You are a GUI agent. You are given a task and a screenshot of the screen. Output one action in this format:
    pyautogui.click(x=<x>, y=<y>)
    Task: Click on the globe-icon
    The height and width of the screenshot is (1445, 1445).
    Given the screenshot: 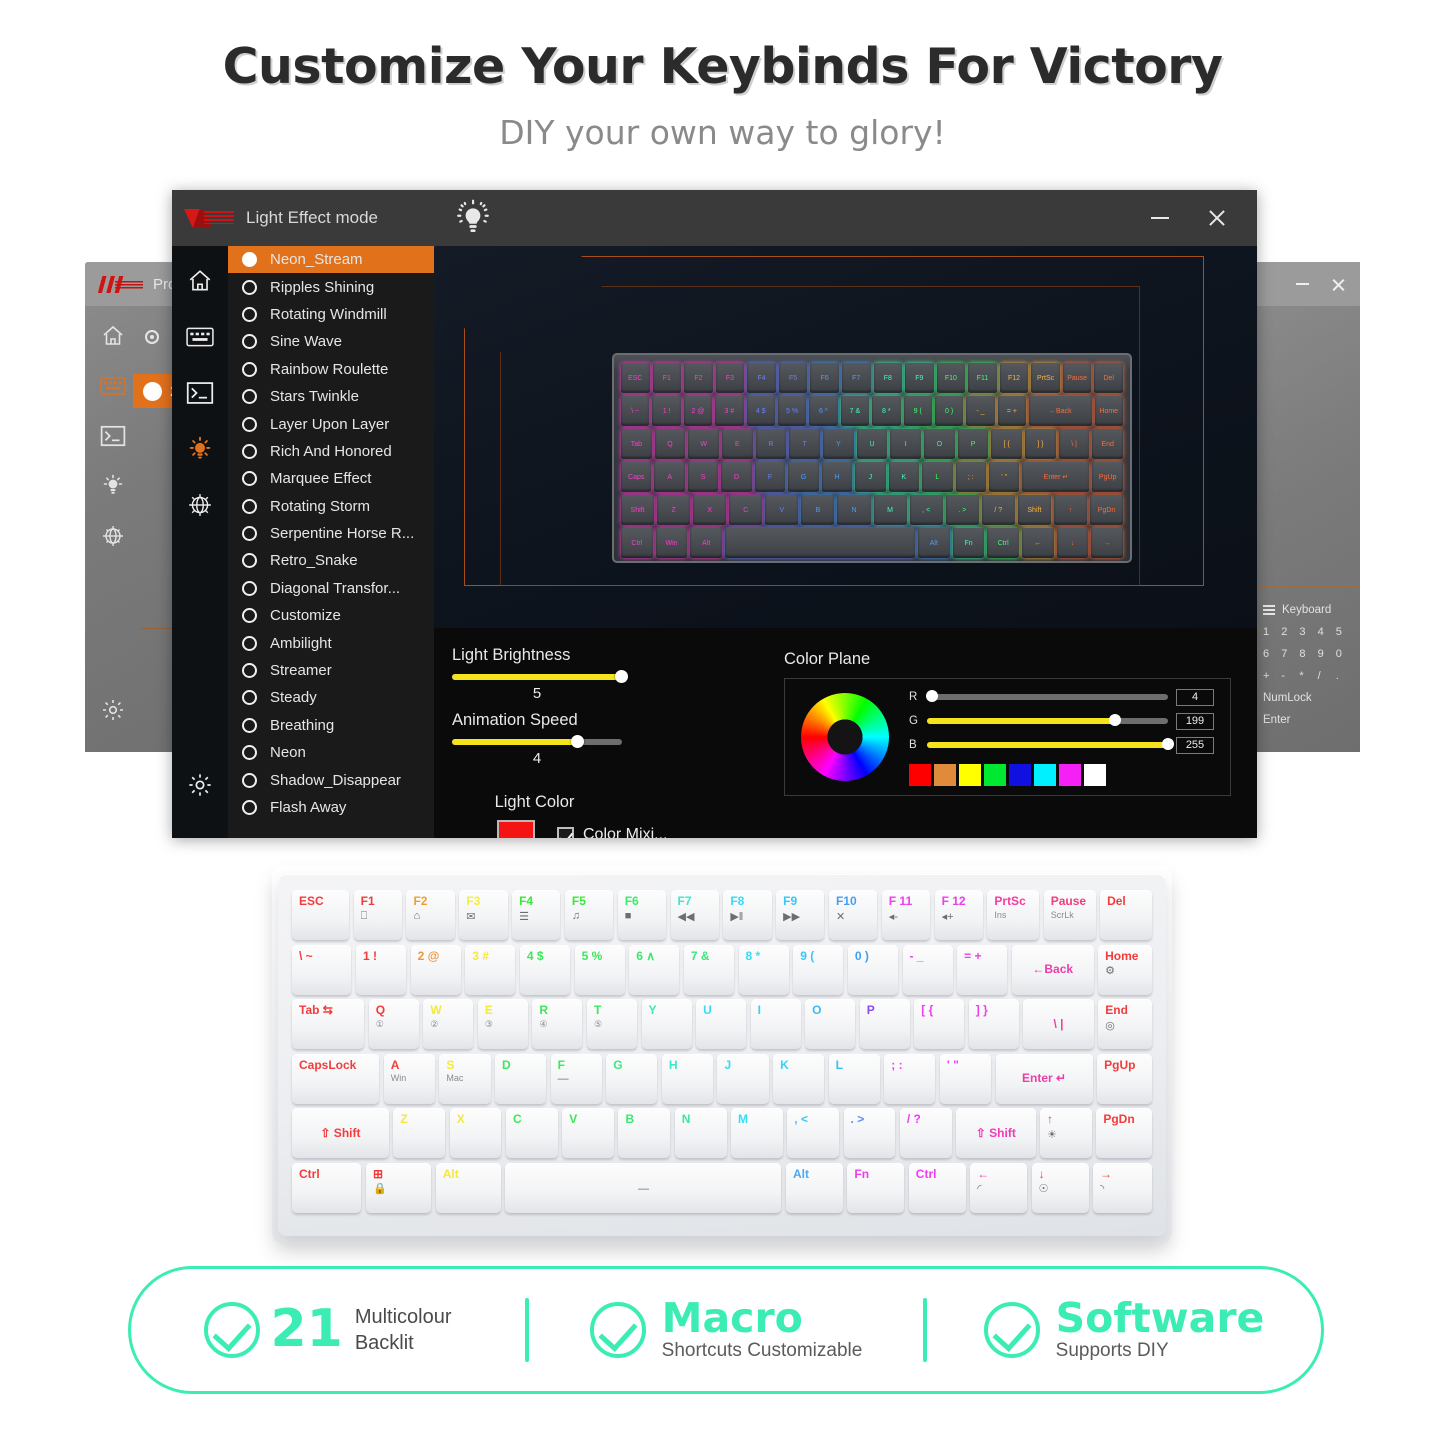 What is the action you would take?
    pyautogui.click(x=113, y=536)
    